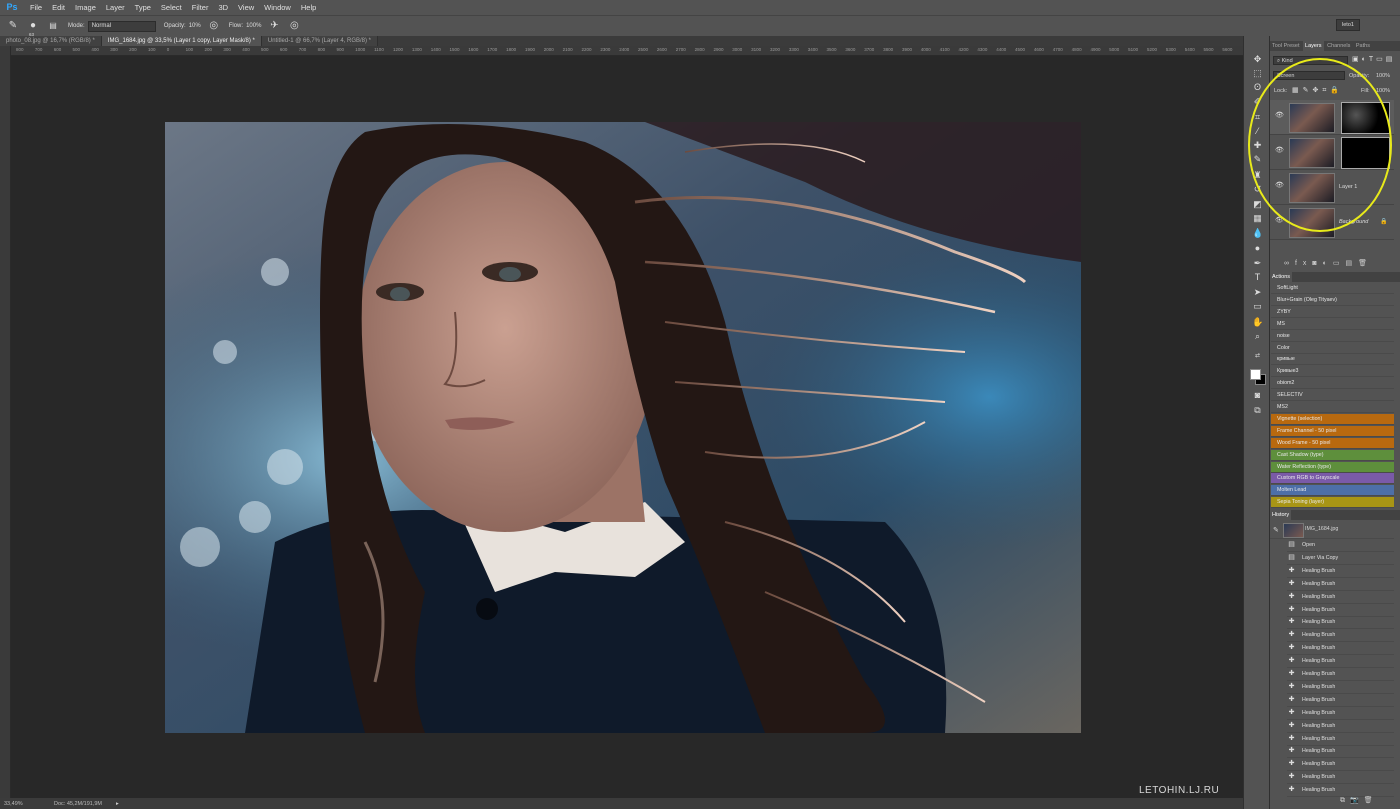 The width and height of the screenshot is (1400, 809). Describe the element at coordinates (200, 7) in the screenshot. I see `menu-filter: Filter` at that location.